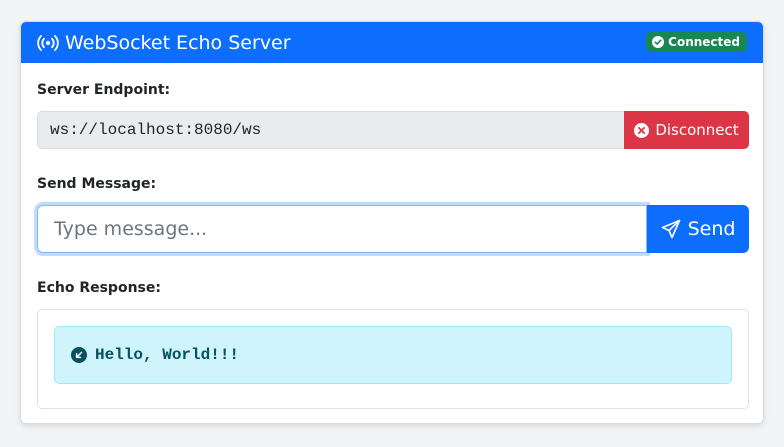  I want to click on endpoint-field: ws://localhost:8080/ws, so click(330, 130).